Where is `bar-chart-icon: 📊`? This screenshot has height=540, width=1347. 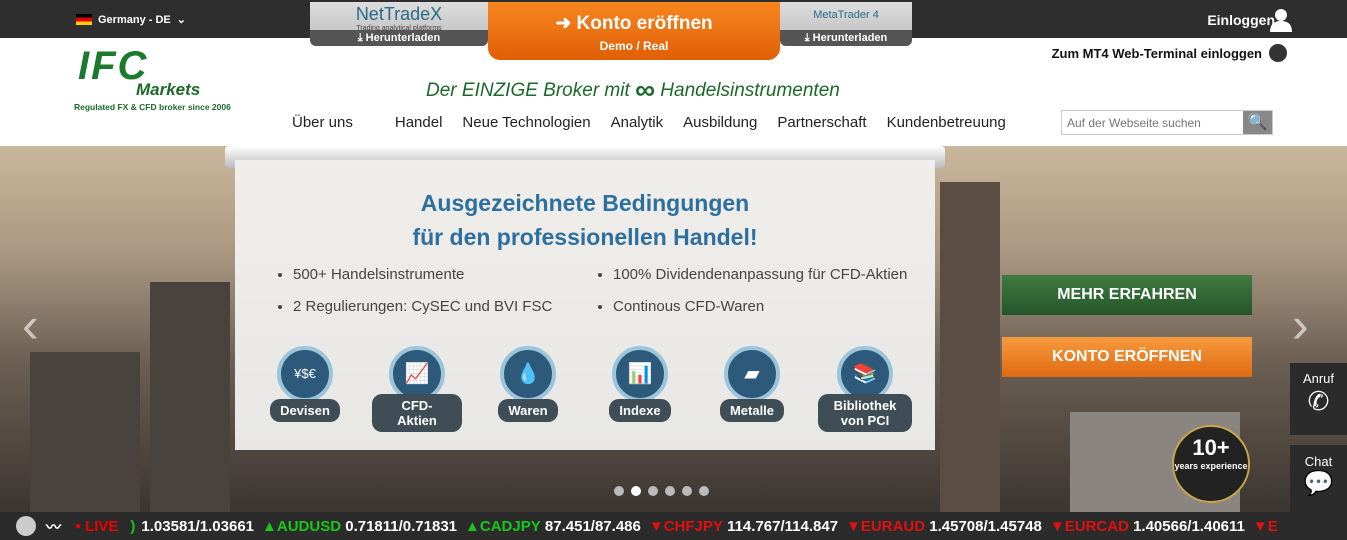 bar-chart-icon: 📊 is located at coordinates (640, 374).